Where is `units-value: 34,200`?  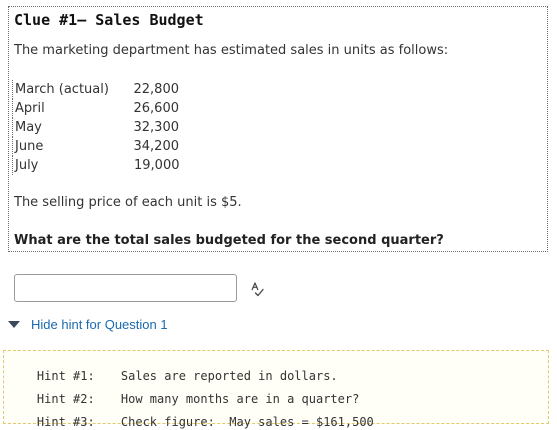 units-value: 34,200 is located at coordinates (156, 146).